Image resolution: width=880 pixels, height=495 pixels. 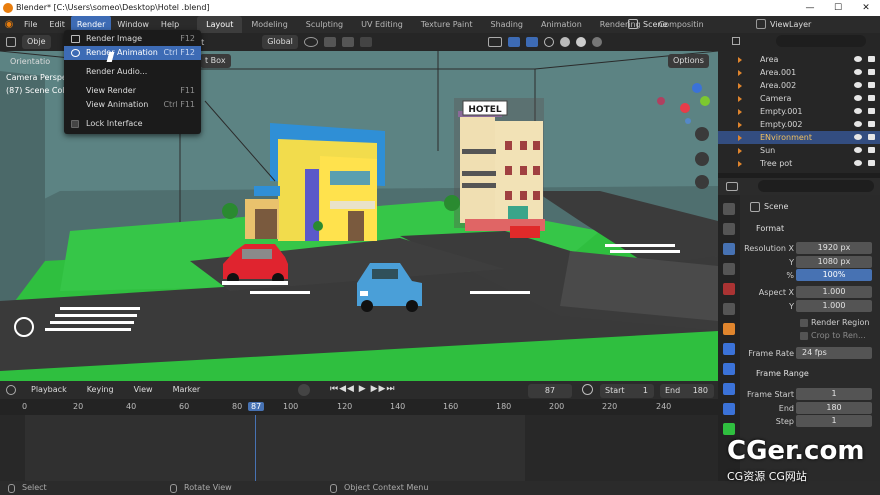 I want to click on pivot-icon, so click(x=310, y=42).